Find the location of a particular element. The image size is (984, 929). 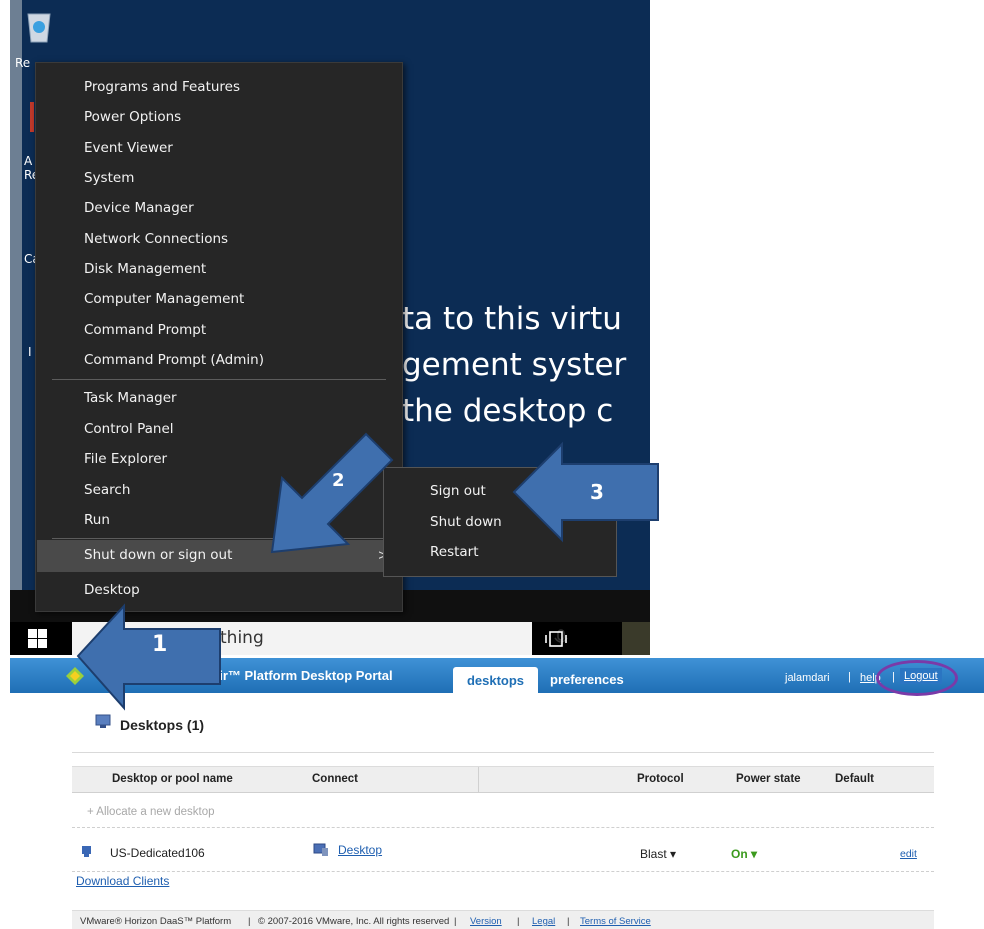

menu-item-control-panel: Control Panel is located at coordinates (129, 429).